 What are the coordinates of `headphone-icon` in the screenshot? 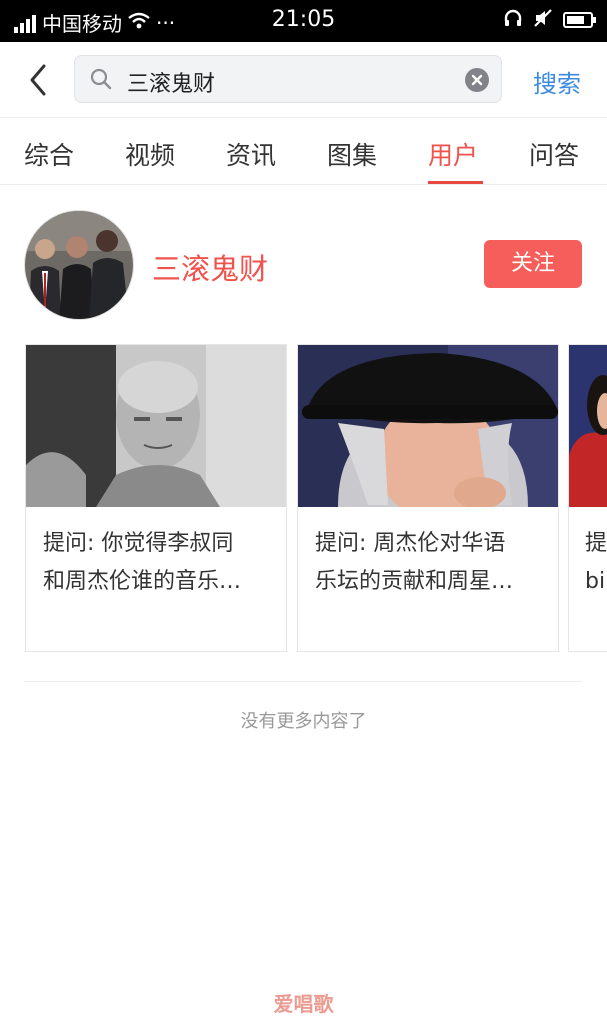 It's located at (513, 20).